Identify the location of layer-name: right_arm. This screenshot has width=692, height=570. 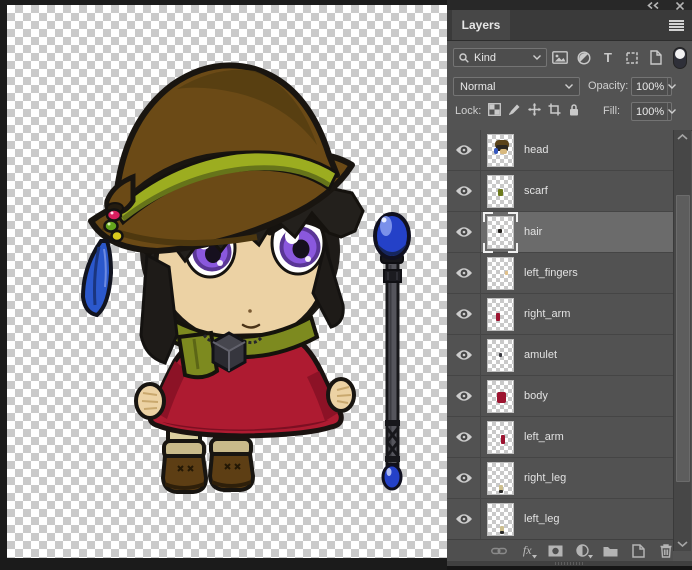
(547, 314).